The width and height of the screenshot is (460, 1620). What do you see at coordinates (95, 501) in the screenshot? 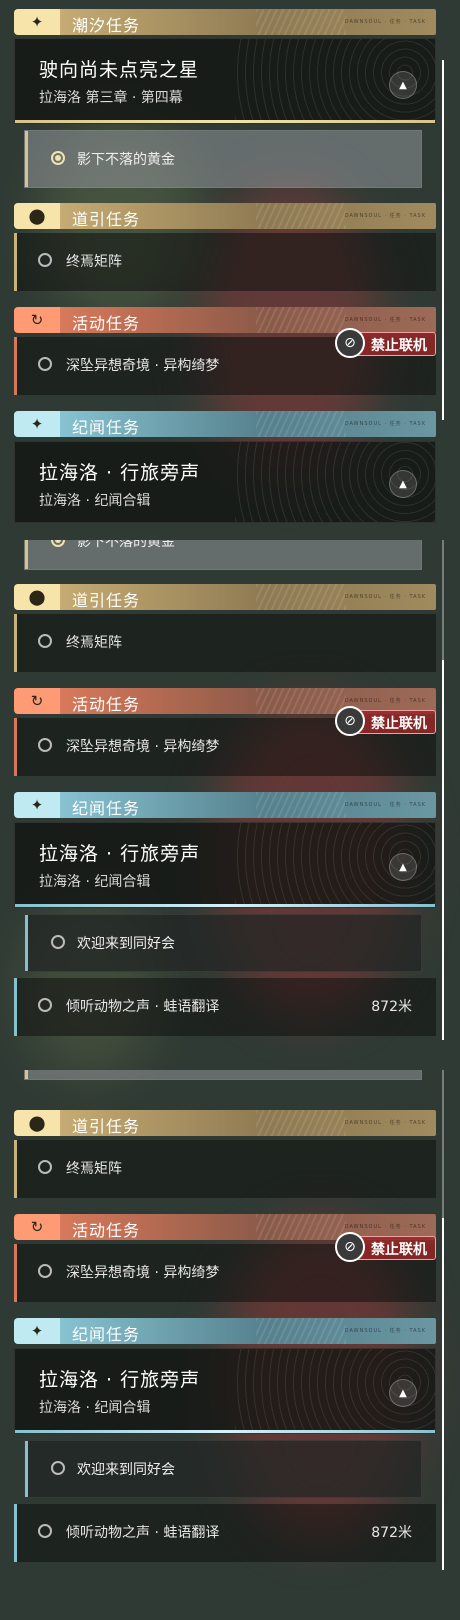
I see `quest-subtitle: 拉海洛 · 纪闻合辑` at bounding box center [95, 501].